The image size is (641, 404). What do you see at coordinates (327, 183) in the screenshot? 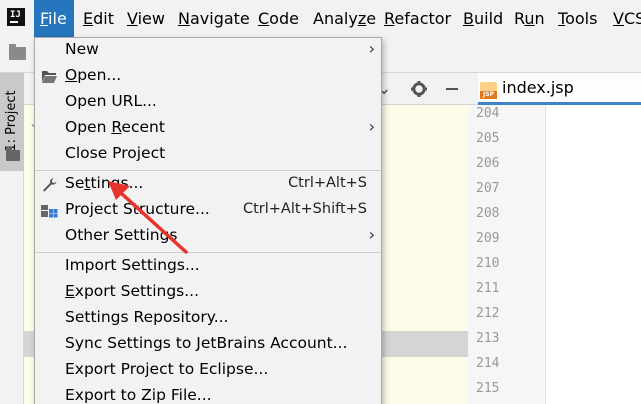
I see `file-menu-settings-shortcut: Ctrl+Alt+S` at bounding box center [327, 183].